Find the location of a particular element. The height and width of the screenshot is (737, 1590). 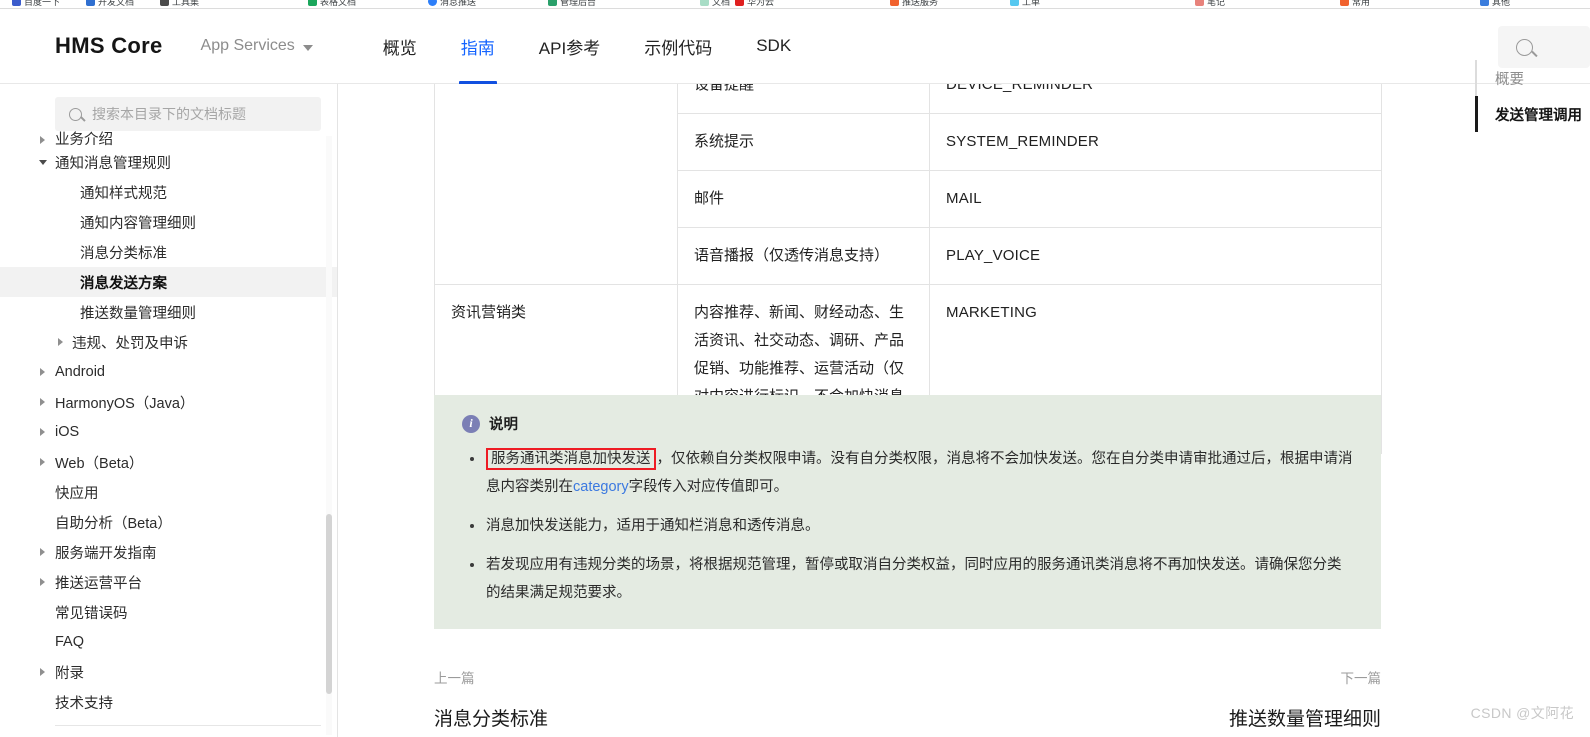

bookmark-label: 笔记 is located at coordinates (1216, 3).